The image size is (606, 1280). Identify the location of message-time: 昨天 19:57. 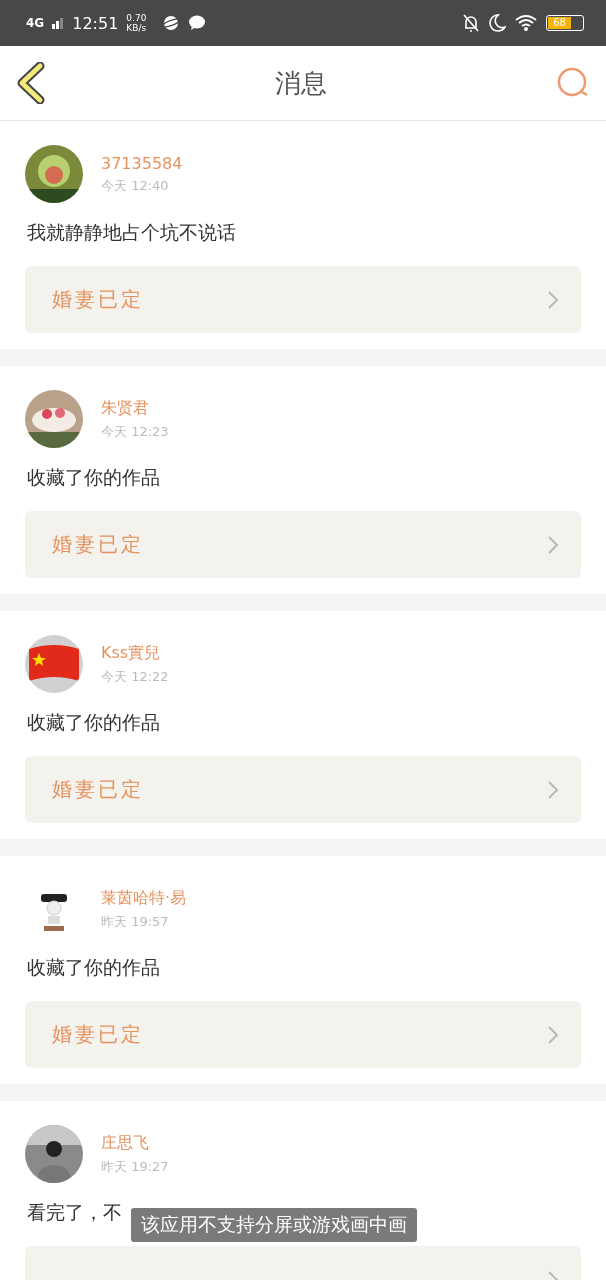
(135, 921).